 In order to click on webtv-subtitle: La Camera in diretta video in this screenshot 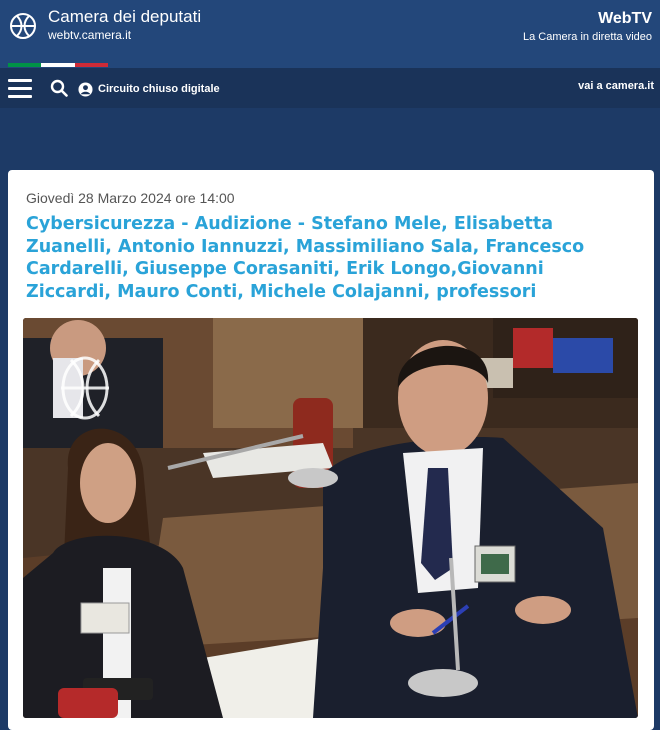, I will do `click(587, 37)`.